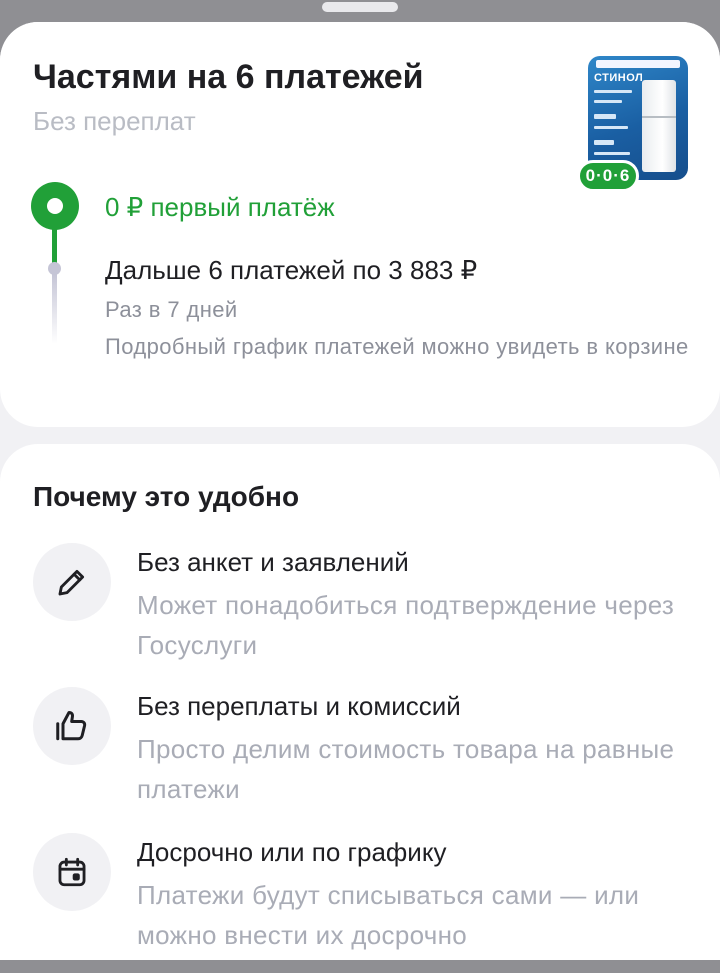  What do you see at coordinates (72, 872) in the screenshot?
I see `calendar-icon` at bounding box center [72, 872].